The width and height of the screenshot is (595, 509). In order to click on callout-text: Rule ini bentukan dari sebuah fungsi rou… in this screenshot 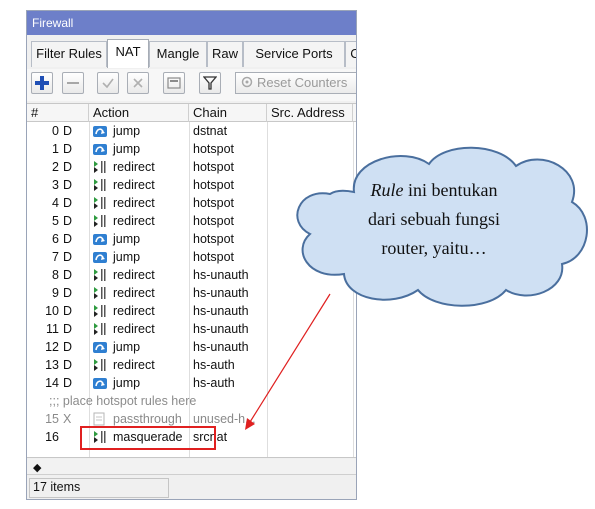, I will do `click(434, 219)`.